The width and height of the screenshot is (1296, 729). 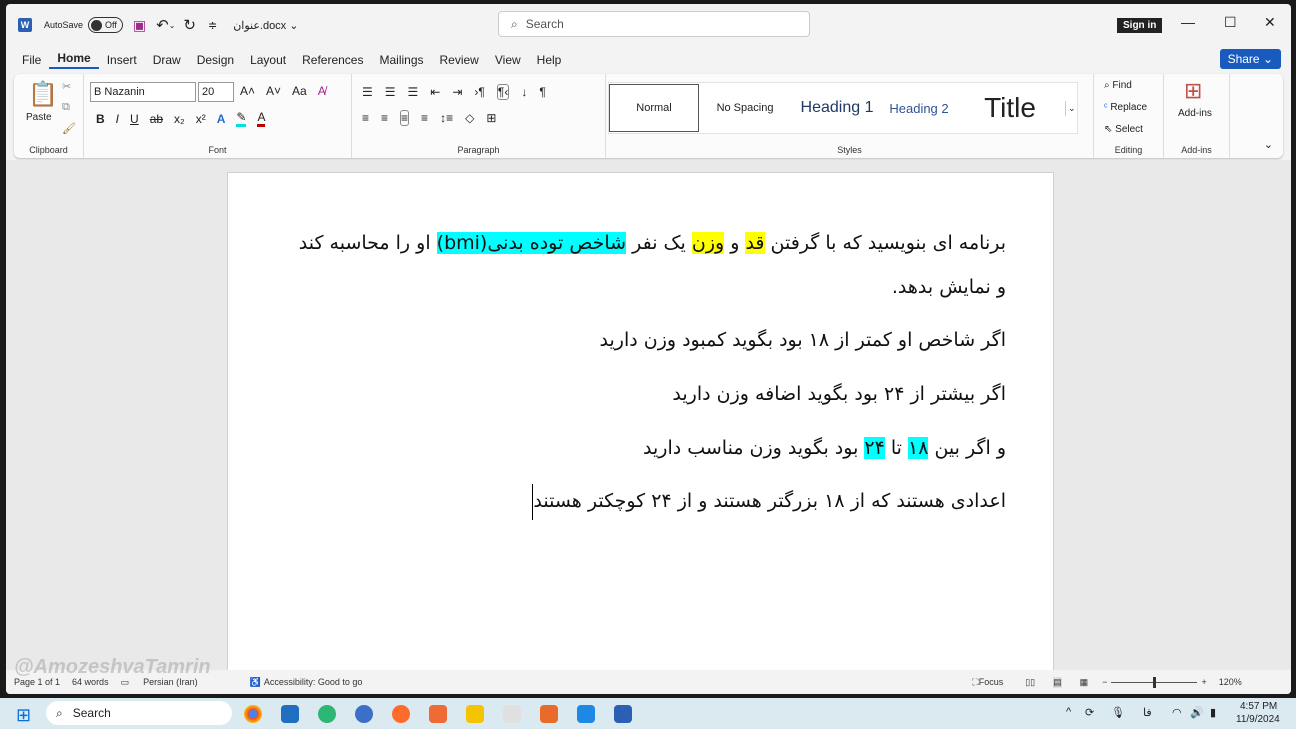 What do you see at coordinates (1188, 22) in the screenshot?
I see `minimize-icon: —` at bounding box center [1188, 22].